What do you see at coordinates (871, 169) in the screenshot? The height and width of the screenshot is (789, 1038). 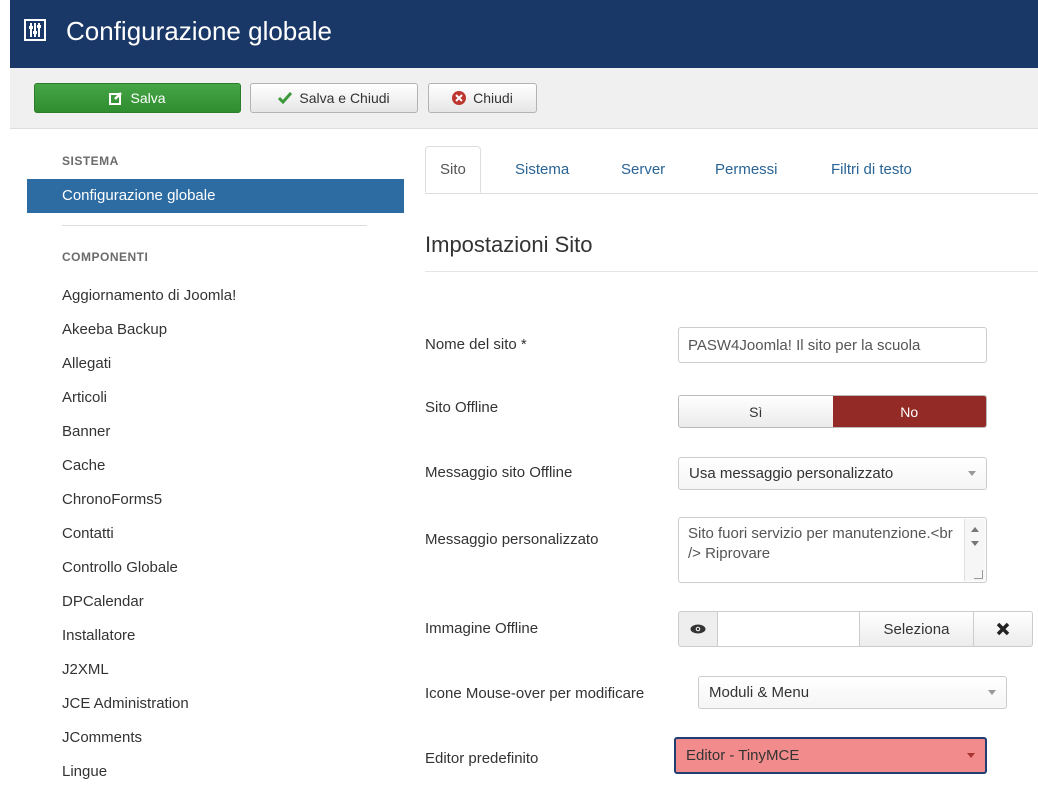 I see `tab-filtri-di-testo: Filtri di testo` at bounding box center [871, 169].